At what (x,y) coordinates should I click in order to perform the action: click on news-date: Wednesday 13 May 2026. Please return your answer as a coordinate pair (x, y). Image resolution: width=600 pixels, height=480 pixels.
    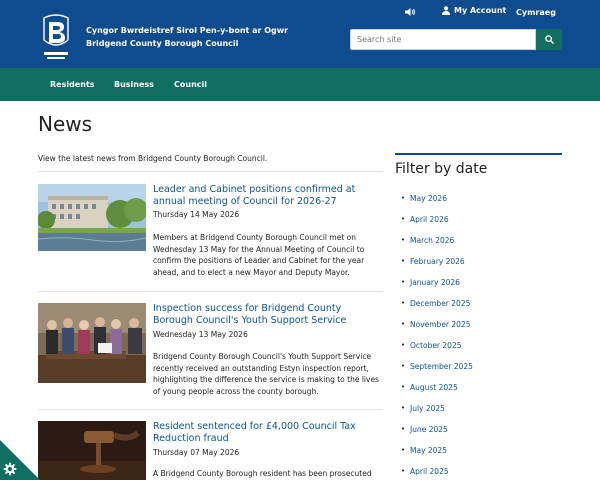
    Looking at the image, I should click on (200, 334).